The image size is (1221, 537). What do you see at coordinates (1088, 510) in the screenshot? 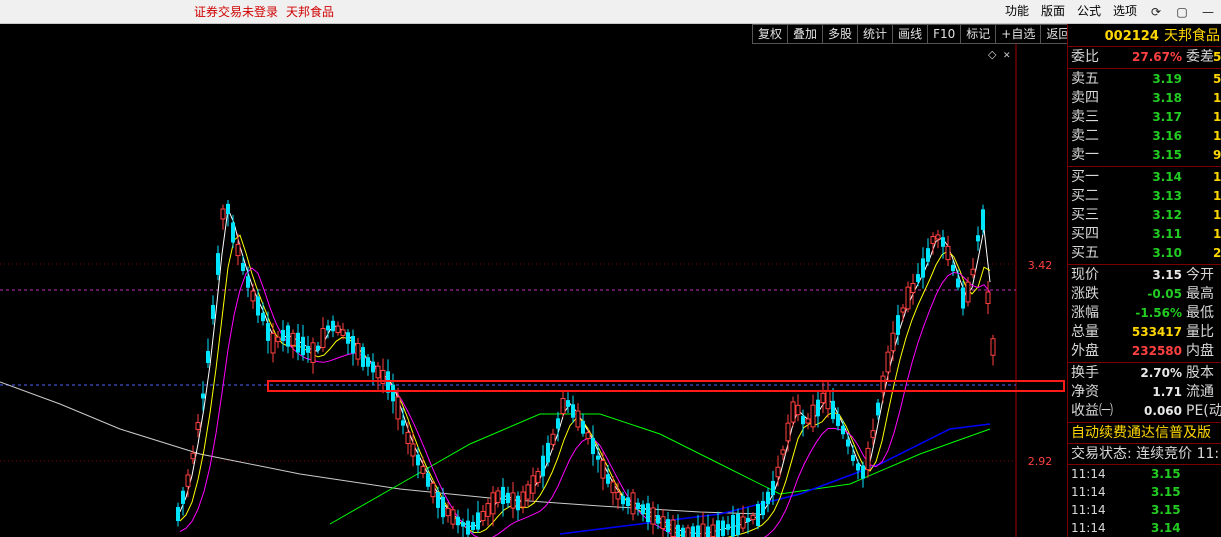
I see `tick-time: 11:14` at bounding box center [1088, 510].